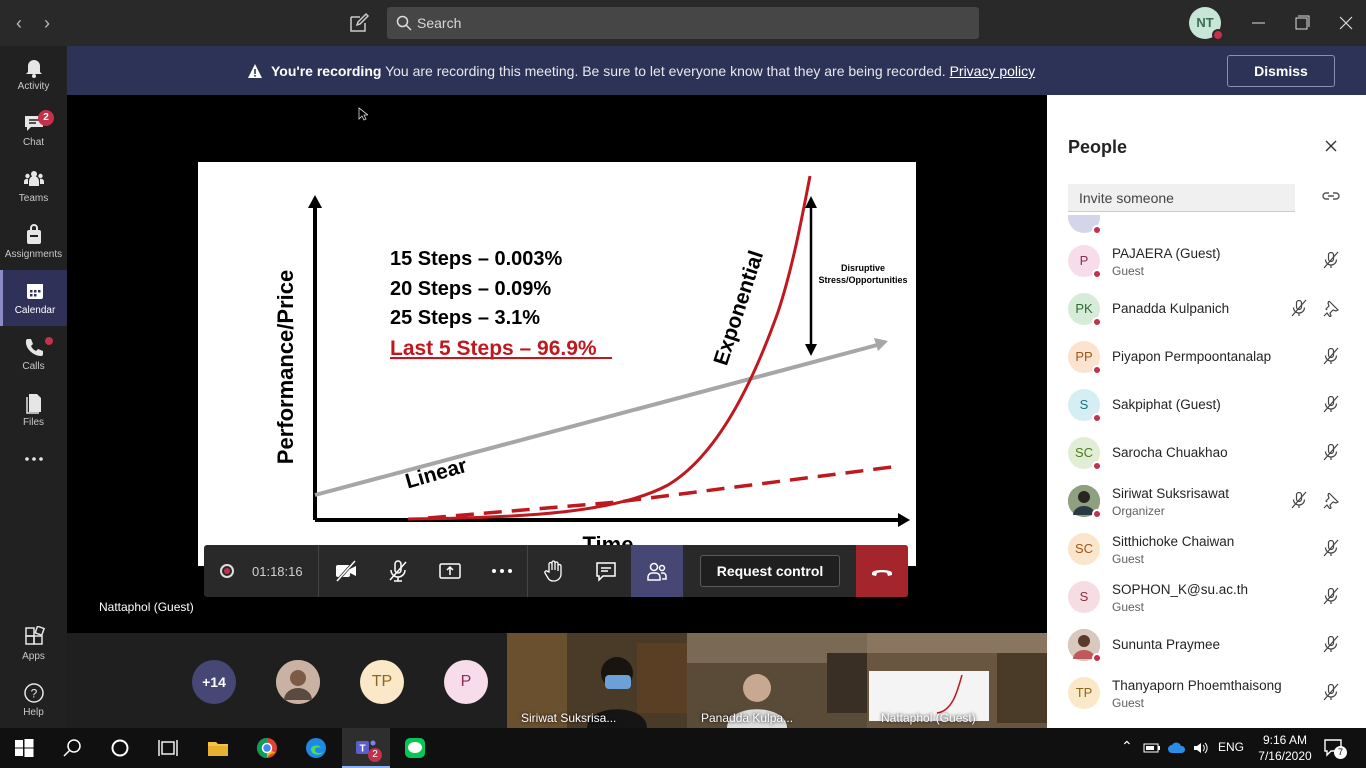  Describe the element at coordinates (362, 749) in the screenshot. I see `svg-text: T` at that location.